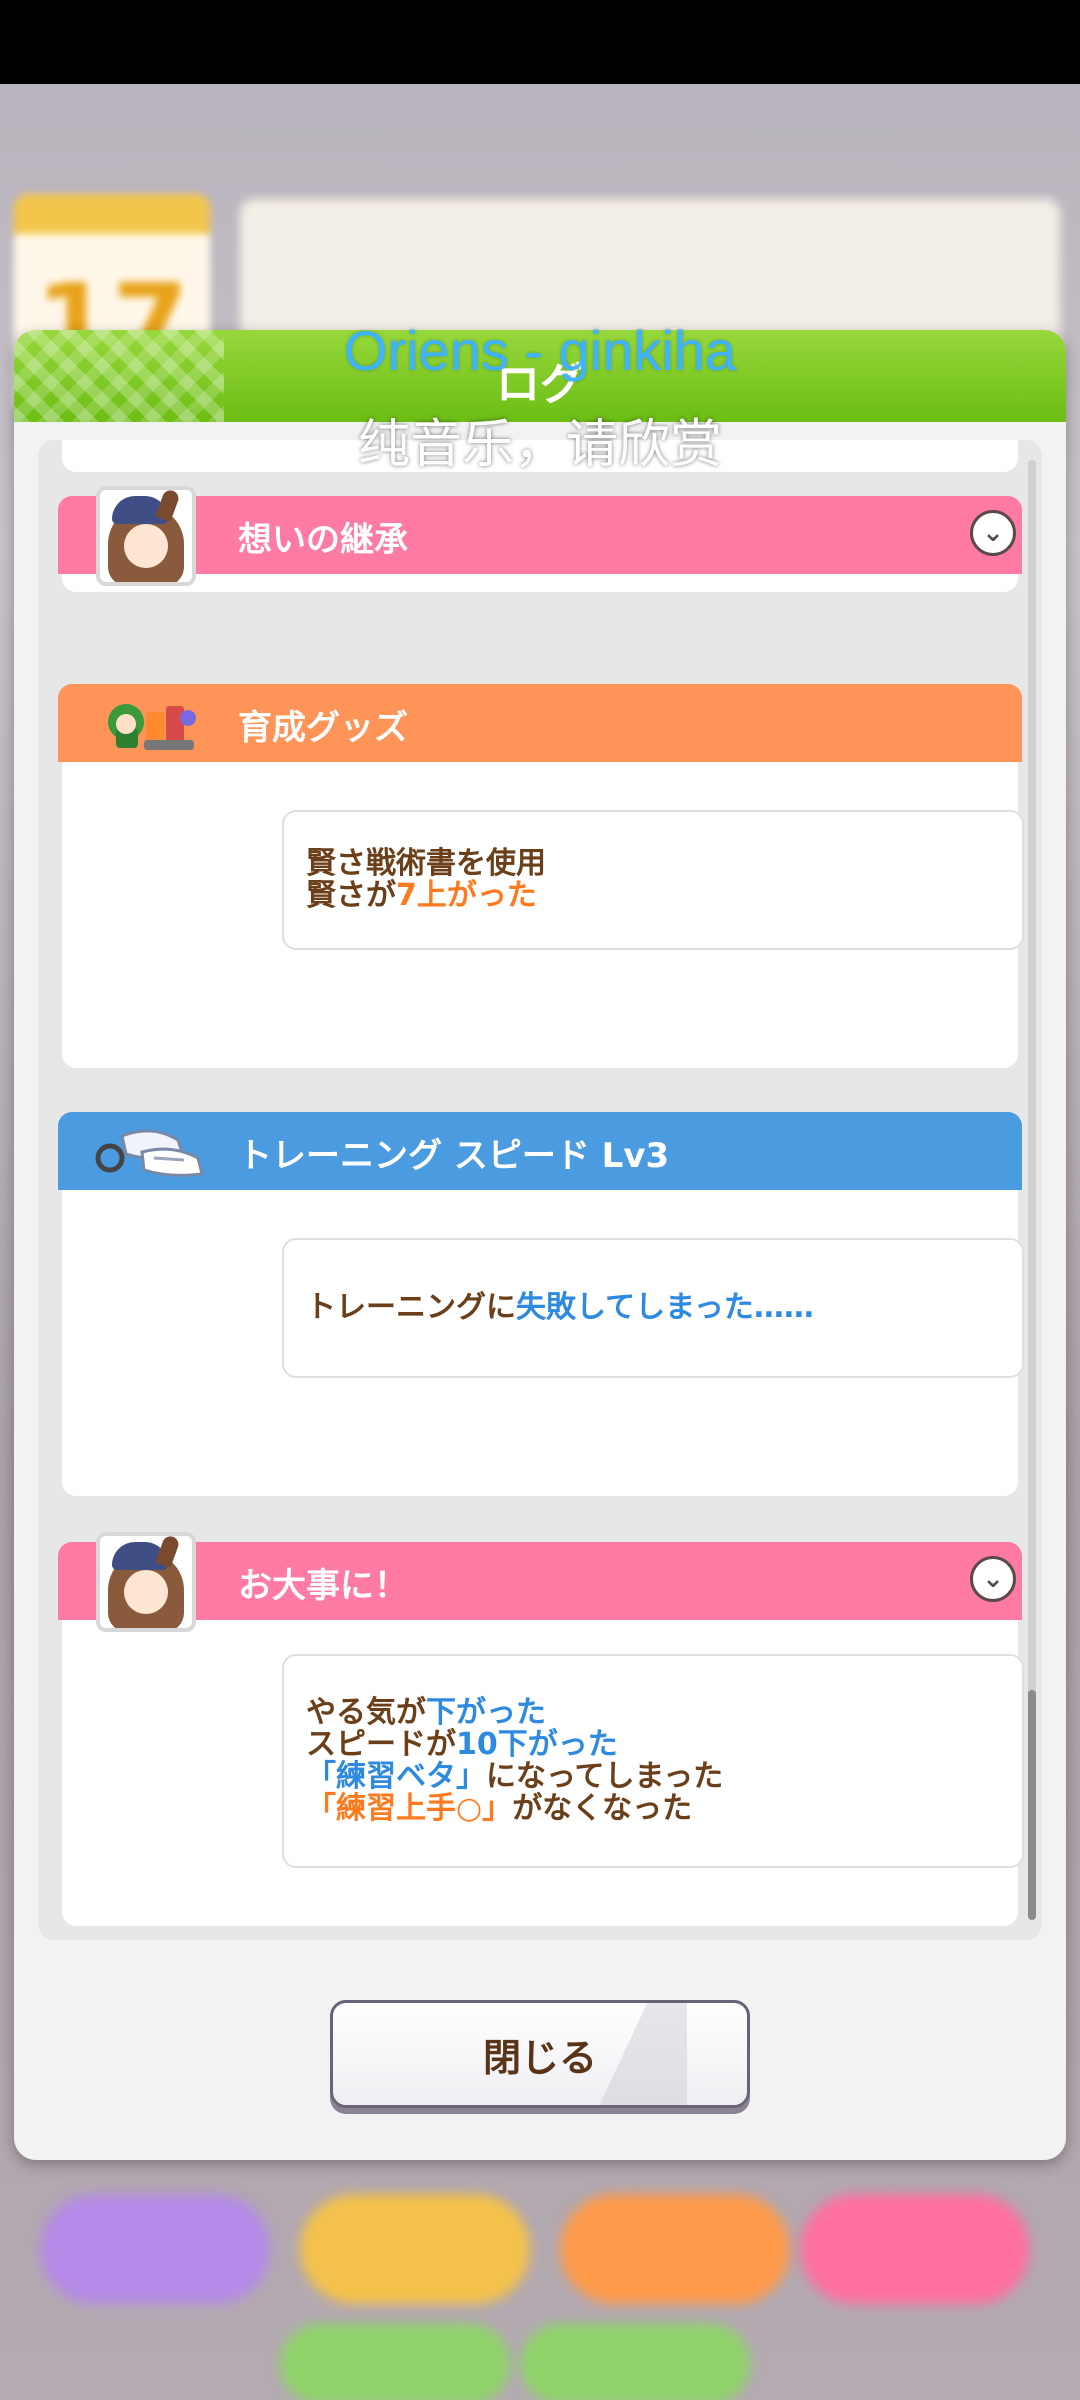  What do you see at coordinates (462, 1744) in the screenshot?
I see `log-line: スピードが10下がった` at bounding box center [462, 1744].